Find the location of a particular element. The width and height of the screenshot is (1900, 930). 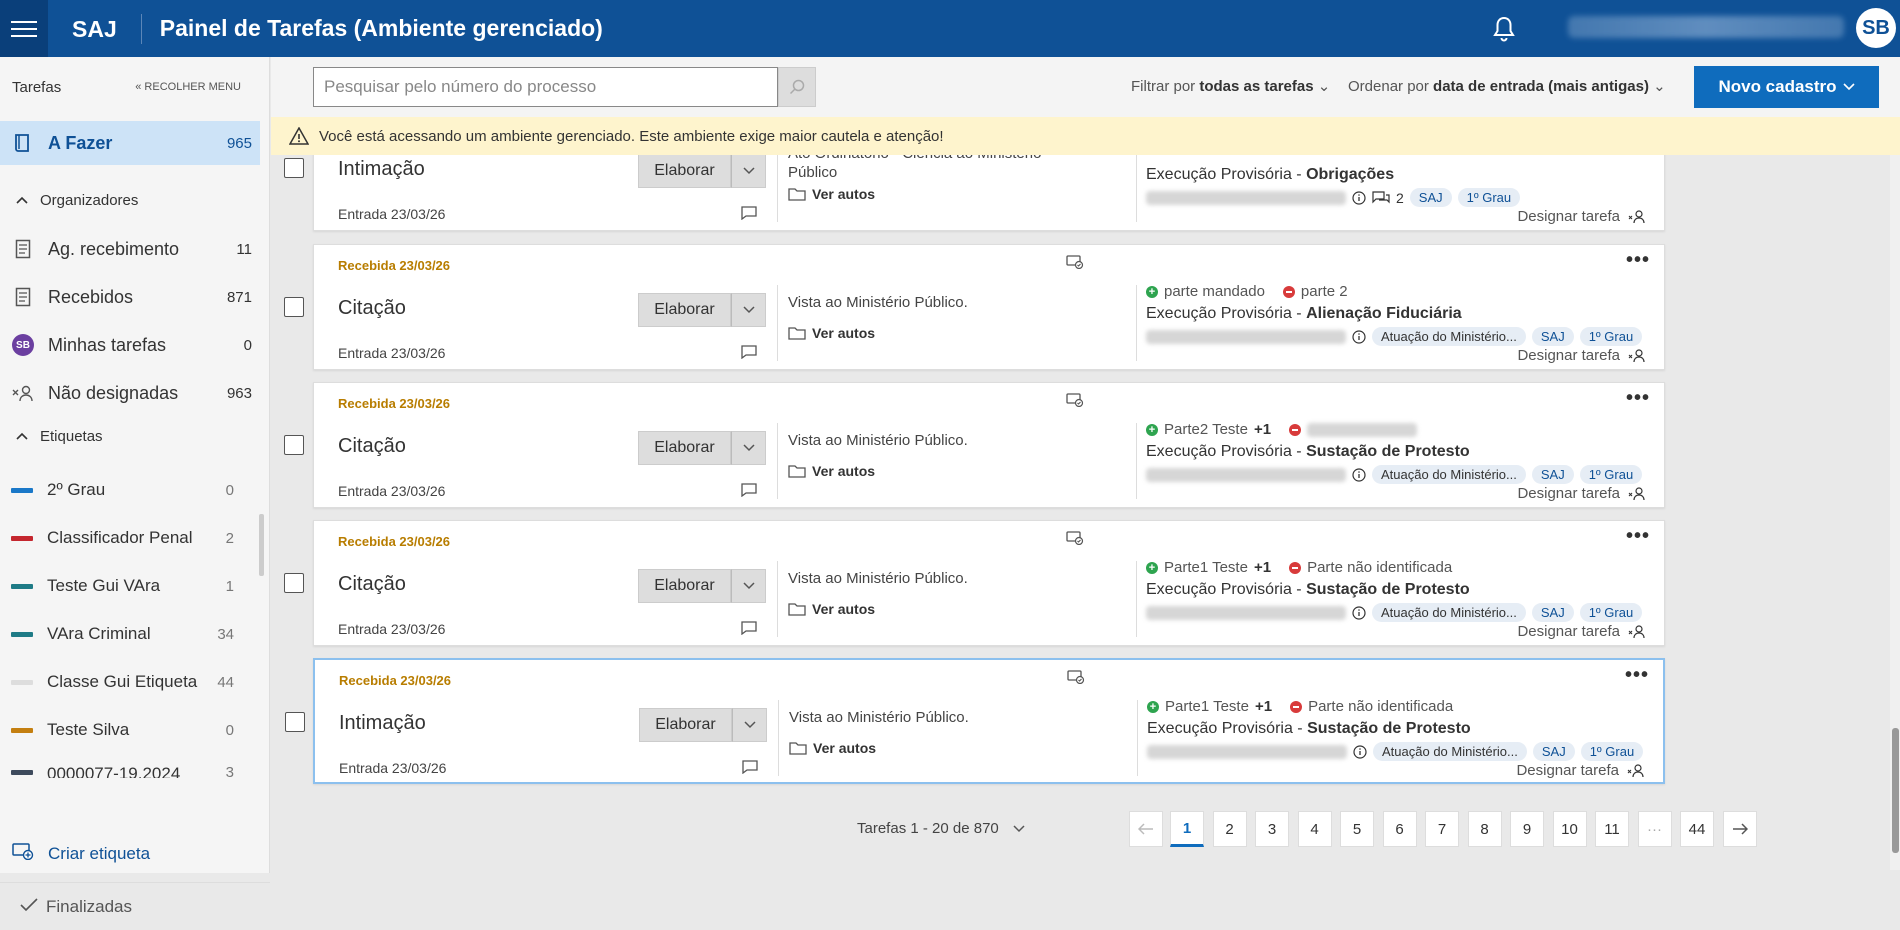

page-button: 3 is located at coordinates (1272, 829).